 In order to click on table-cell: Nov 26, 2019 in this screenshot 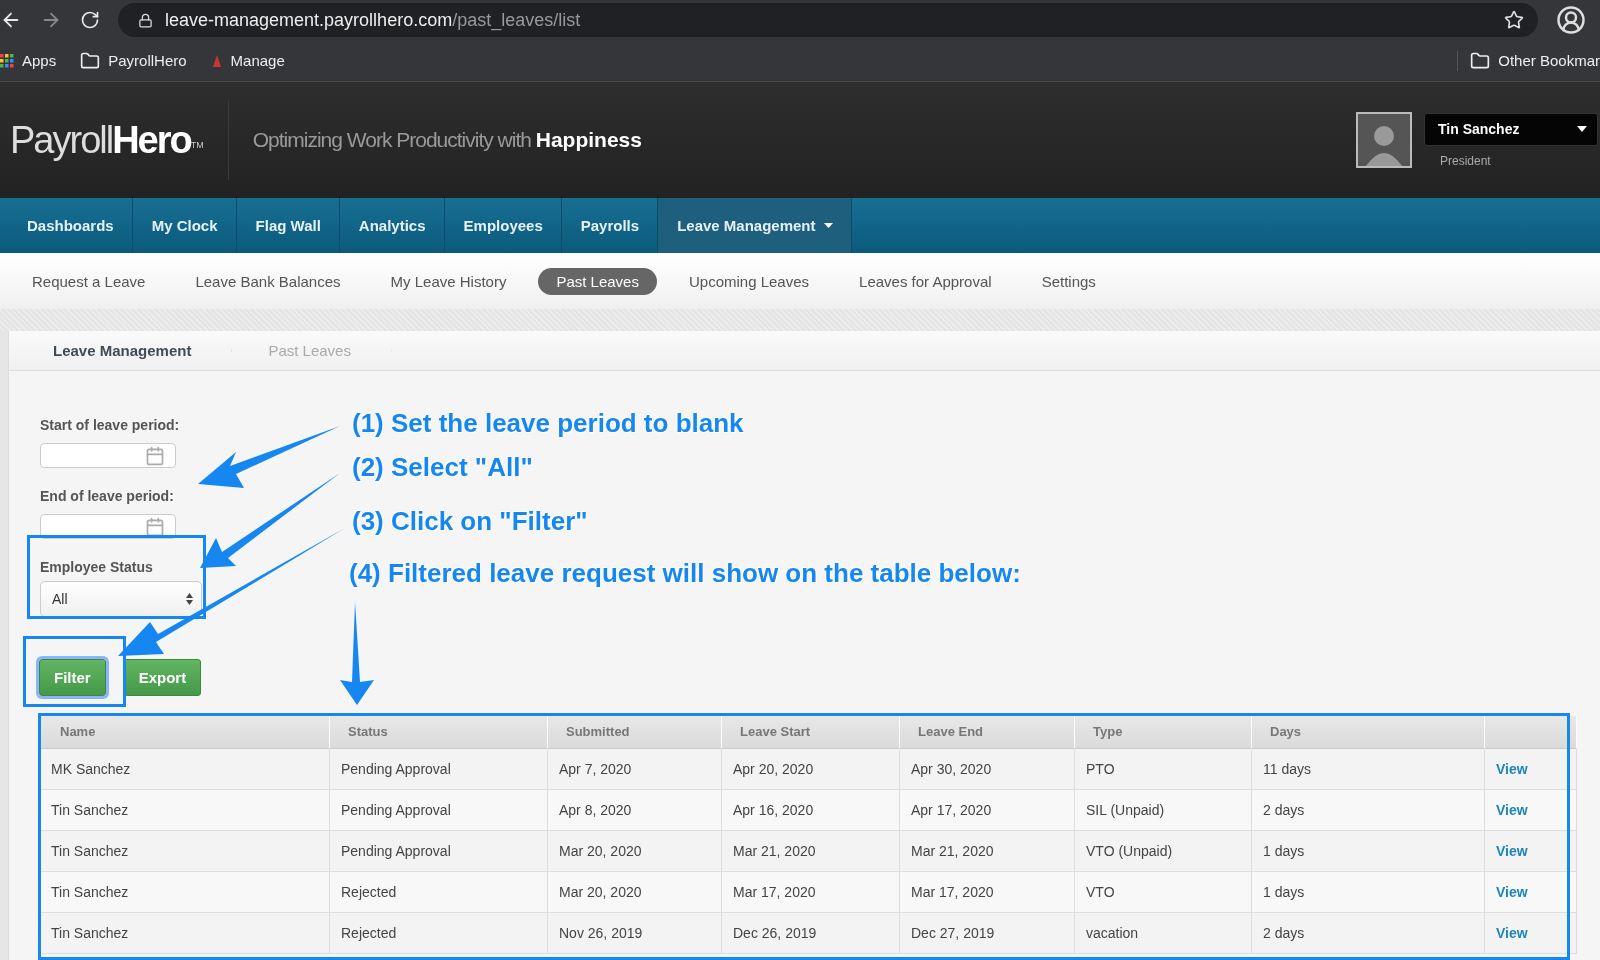, I will do `click(635, 933)`.